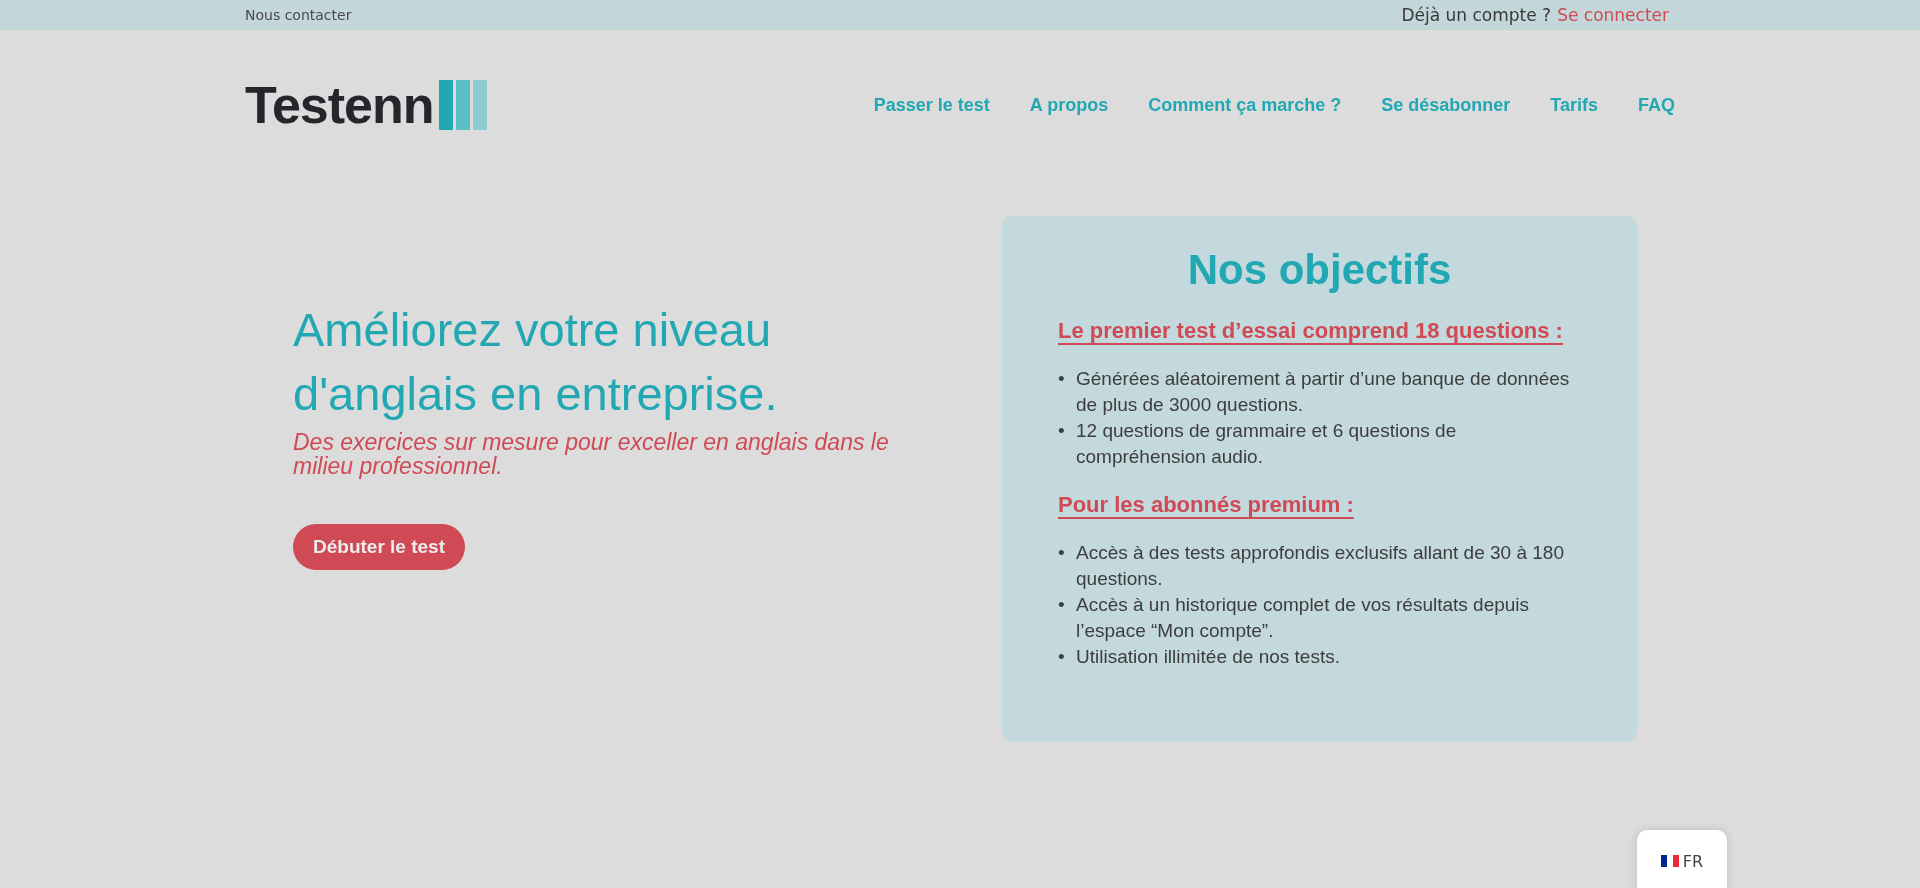  Describe the element at coordinates (1069, 105) in the screenshot. I see `nav-link: A propos` at that location.